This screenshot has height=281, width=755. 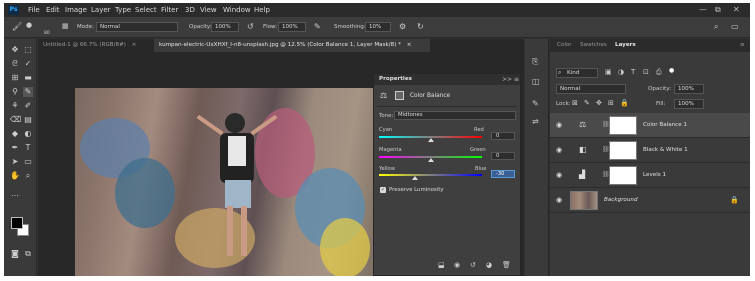 What do you see at coordinates (28, 78) in the screenshot?
I see `frame-tool-icon: ▬` at bounding box center [28, 78].